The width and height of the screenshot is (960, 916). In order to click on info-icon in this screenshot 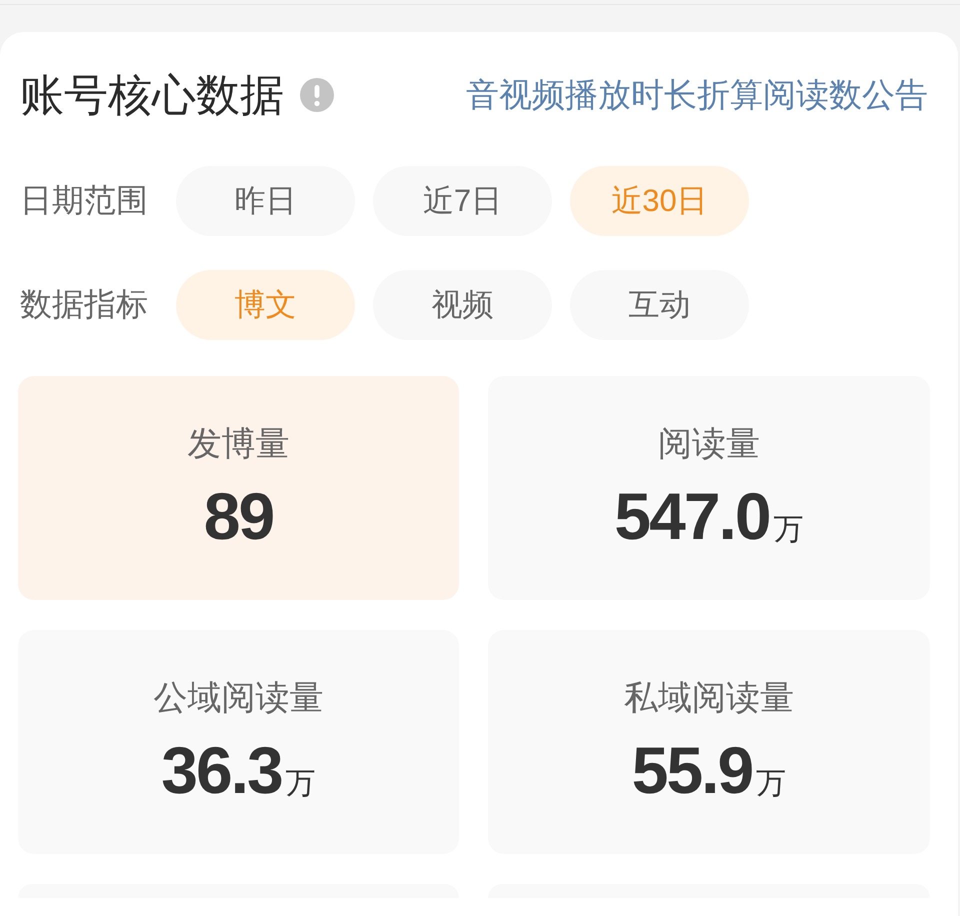, I will do `click(317, 95)`.